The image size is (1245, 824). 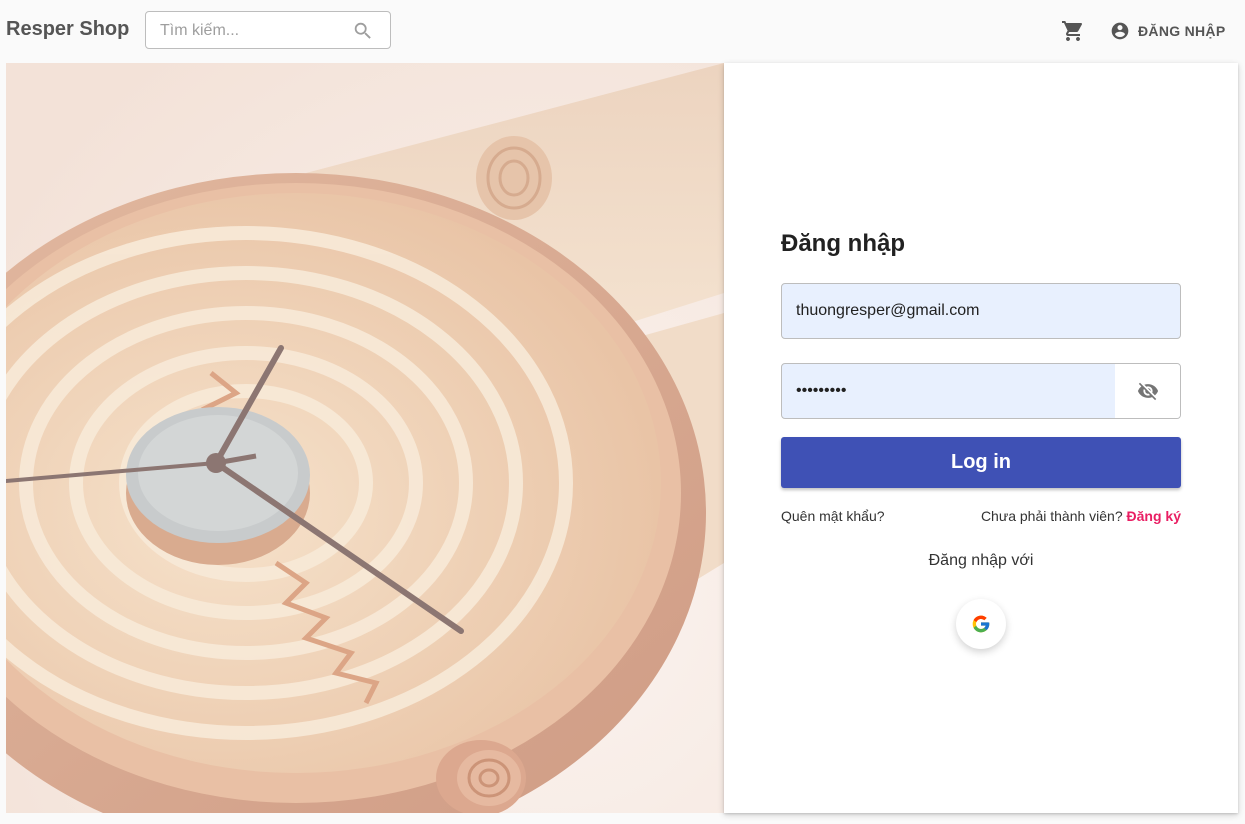 I want to click on search-box, so click(x=268, y=30).